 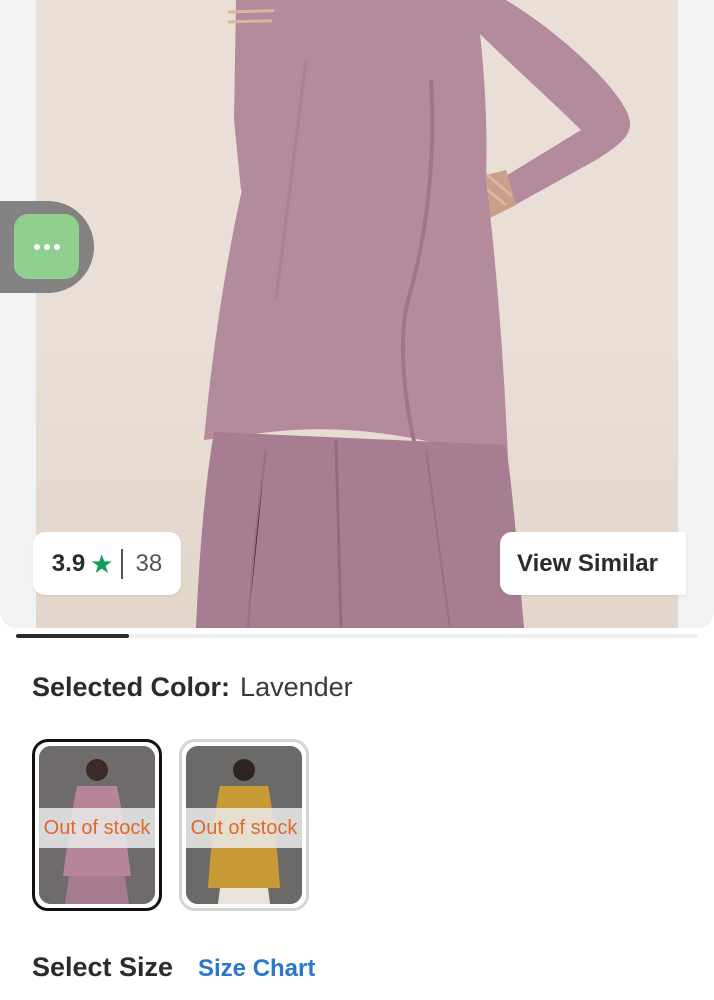 I want to click on selected-color-value: Lavender, so click(x=296, y=687).